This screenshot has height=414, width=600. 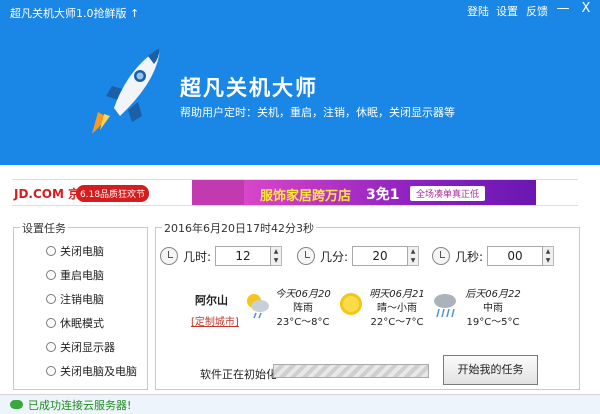 What do you see at coordinates (303, 322) in the screenshot?
I see `weather-day-1-temp: 23°C～8°C` at bounding box center [303, 322].